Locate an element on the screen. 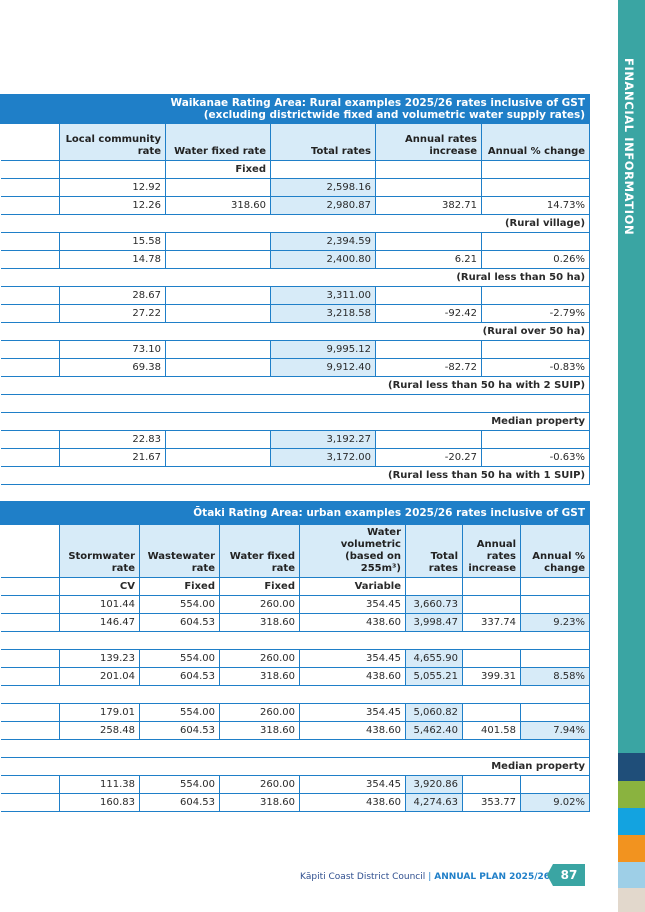 This screenshot has width=645, height=912. table-cell: 3,660.73 is located at coordinates (434, 604).